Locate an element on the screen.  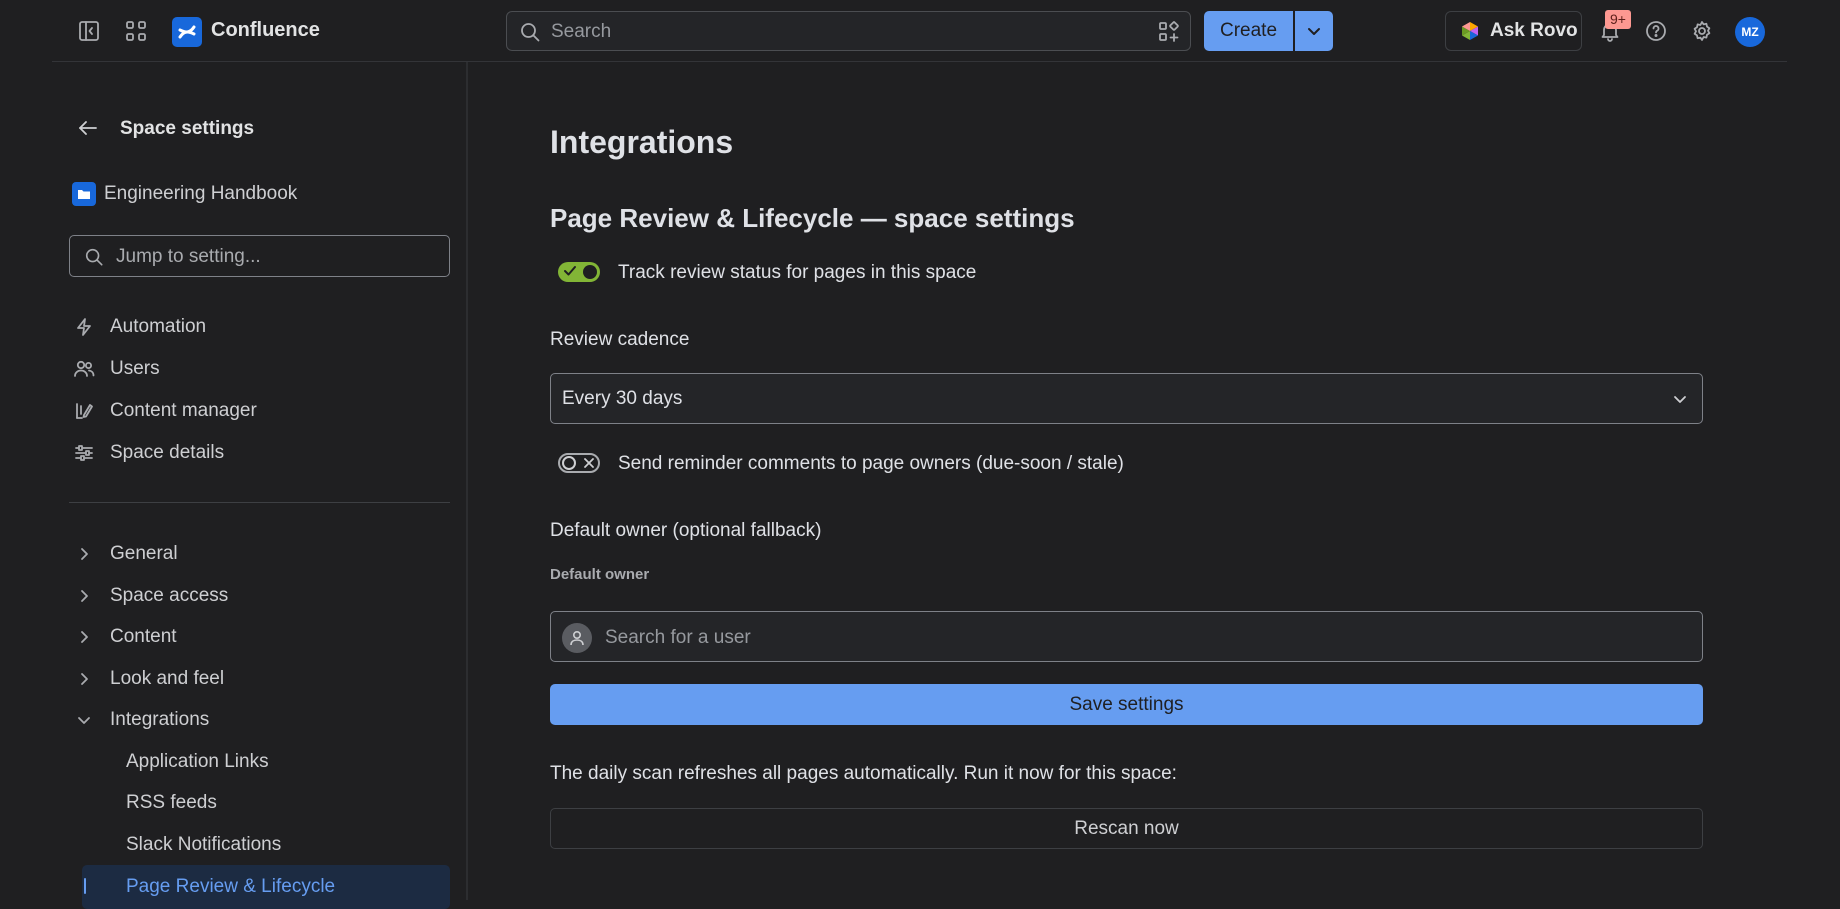
users-icon is located at coordinates (84, 369).